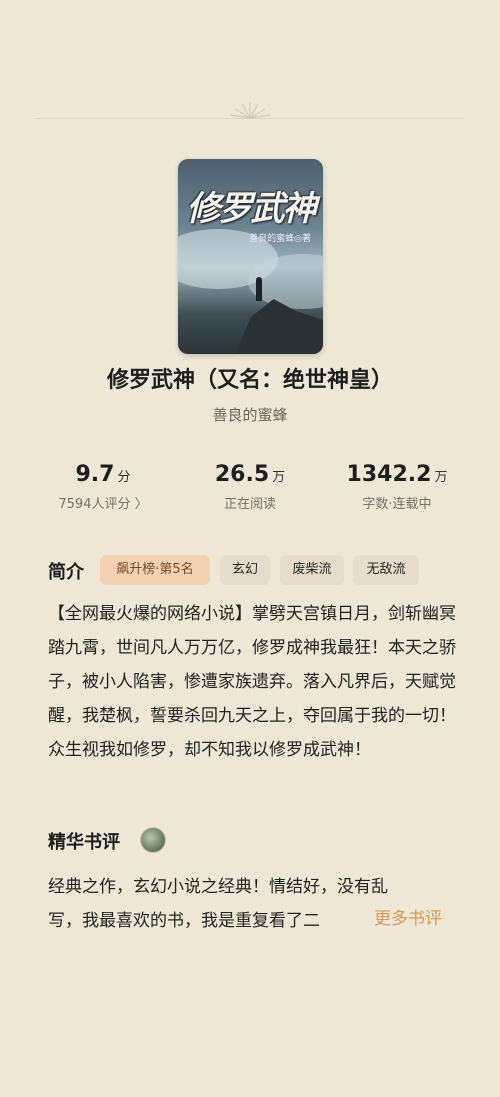 The width and height of the screenshot is (500, 1097). What do you see at coordinates (245, 570) in the screenshot?
I see `tag-genre: 玄幻` at bounding box center [245, 570].